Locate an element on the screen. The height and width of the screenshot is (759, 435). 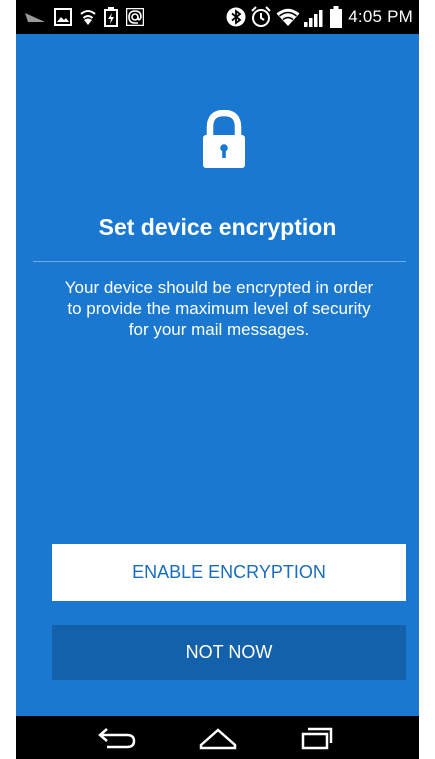
back-button is located at coordinates (117, 737).